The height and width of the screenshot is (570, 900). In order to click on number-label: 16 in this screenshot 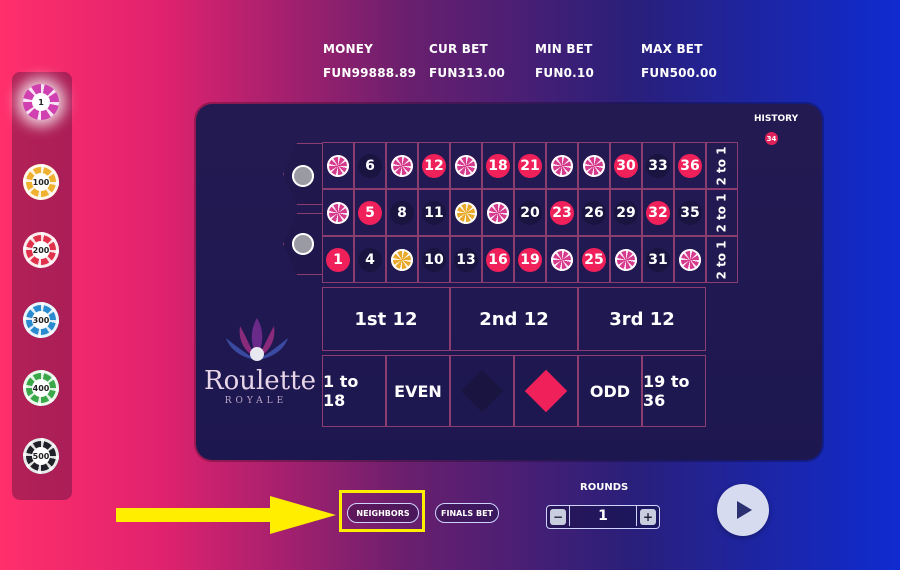, I will do `click(498, 259)`.